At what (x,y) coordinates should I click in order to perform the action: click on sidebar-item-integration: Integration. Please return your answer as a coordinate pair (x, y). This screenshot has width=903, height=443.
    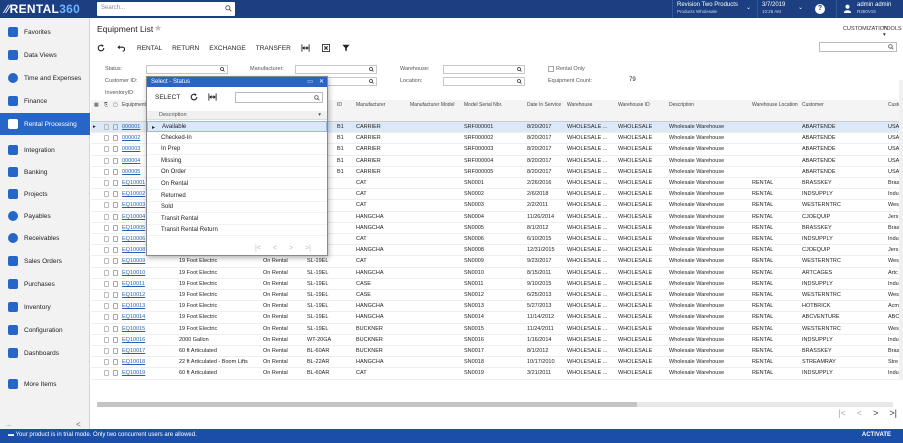
    Looking at the image, I should click on (45, 150).